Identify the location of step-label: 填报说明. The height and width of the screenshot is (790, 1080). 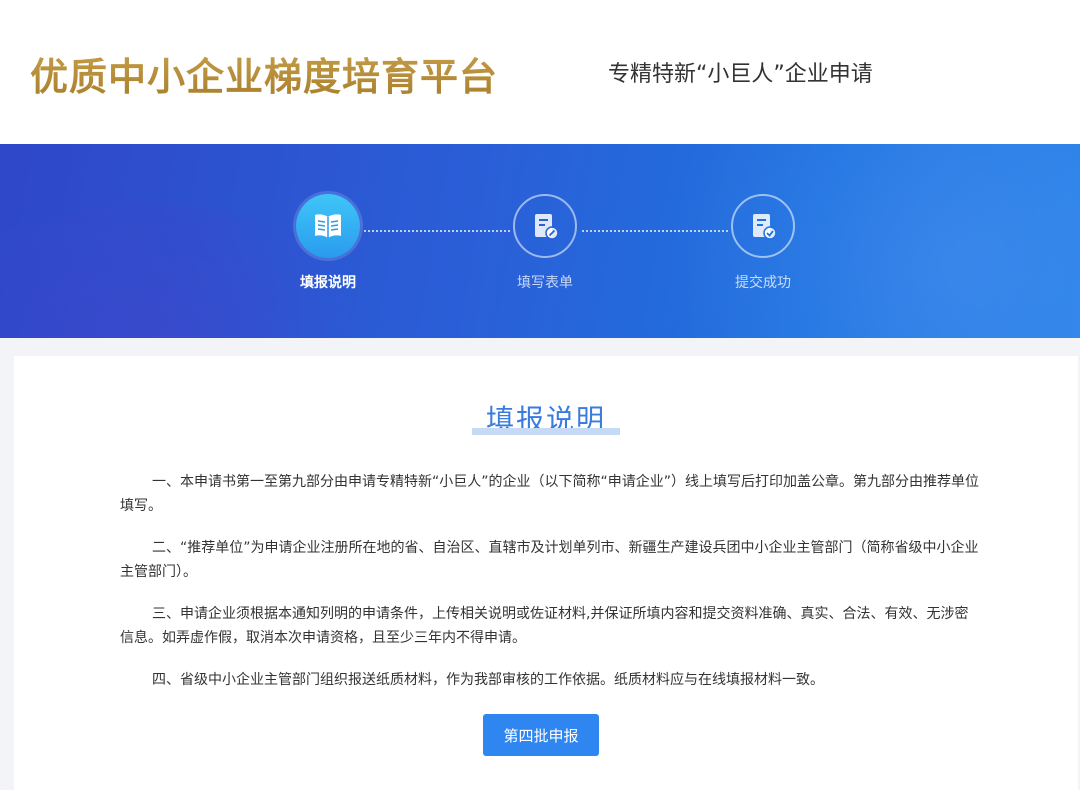
(328, 283).